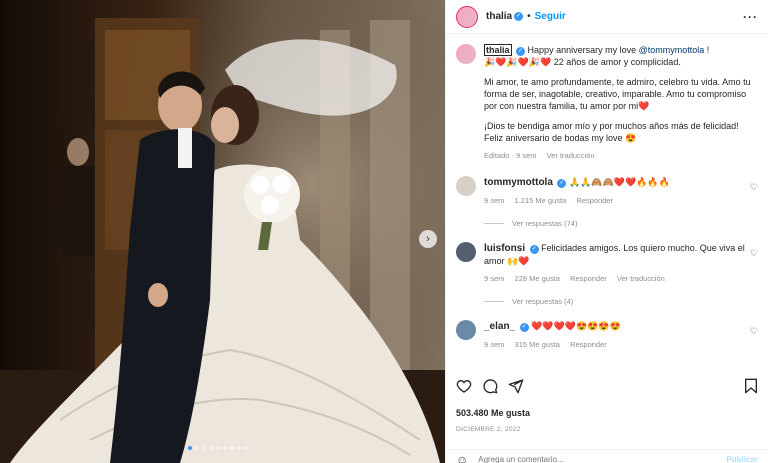 This screenshot has width=768, height=463. I want to click on add-comment-input, so click(597, 459).